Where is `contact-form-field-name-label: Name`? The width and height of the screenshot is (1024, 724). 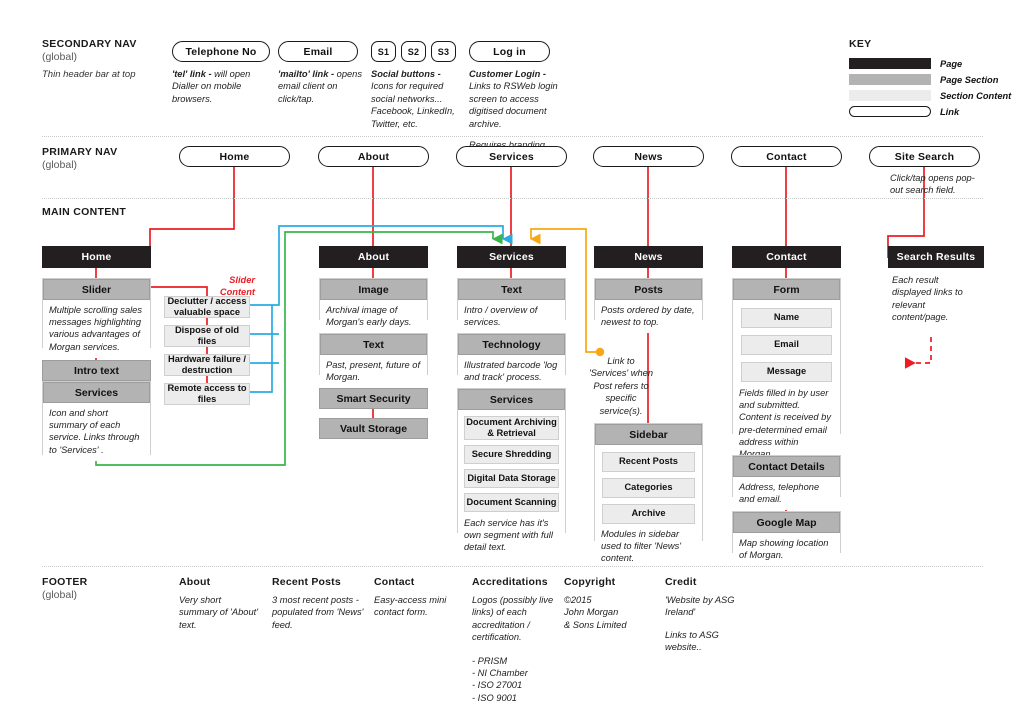 contact-form-field-name-label: Name is located at coordinates (786, 317).